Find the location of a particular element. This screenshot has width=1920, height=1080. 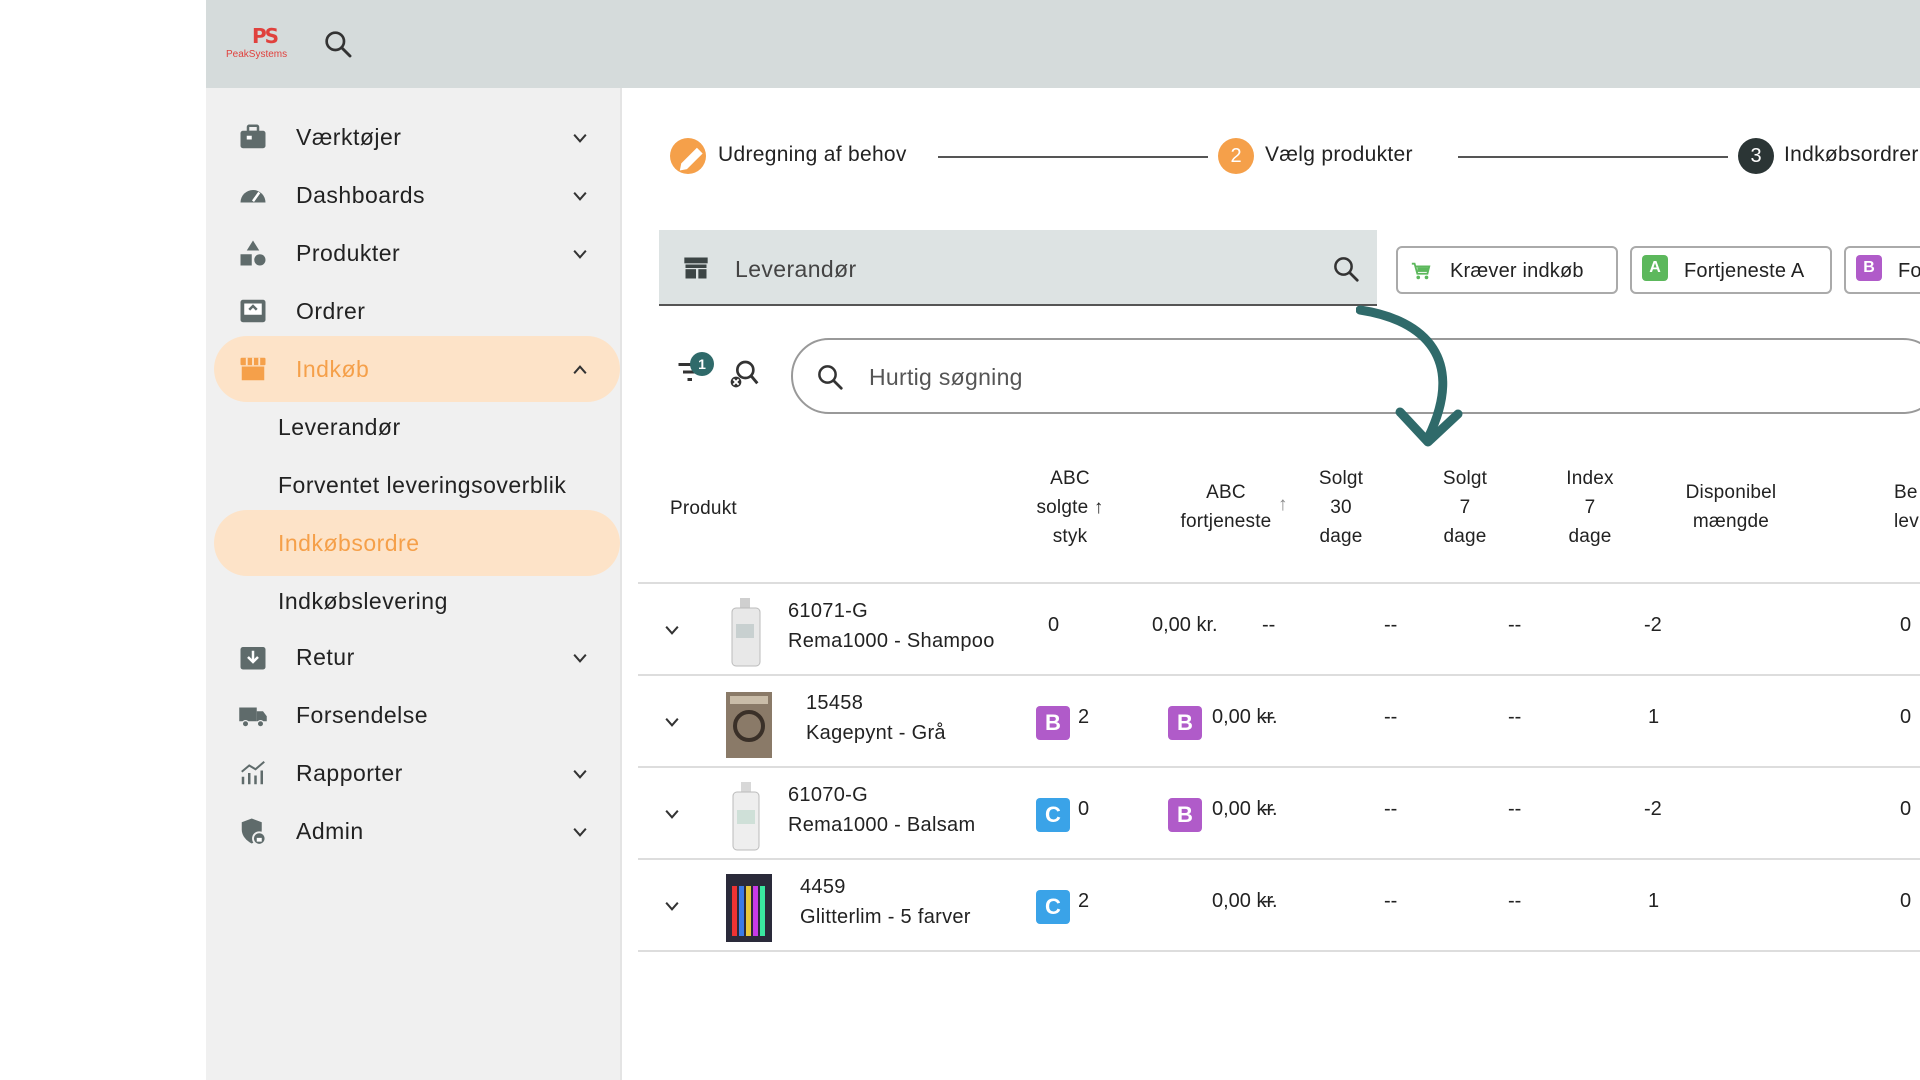

product-id: 61071-G is located at coordinates (828, 611).